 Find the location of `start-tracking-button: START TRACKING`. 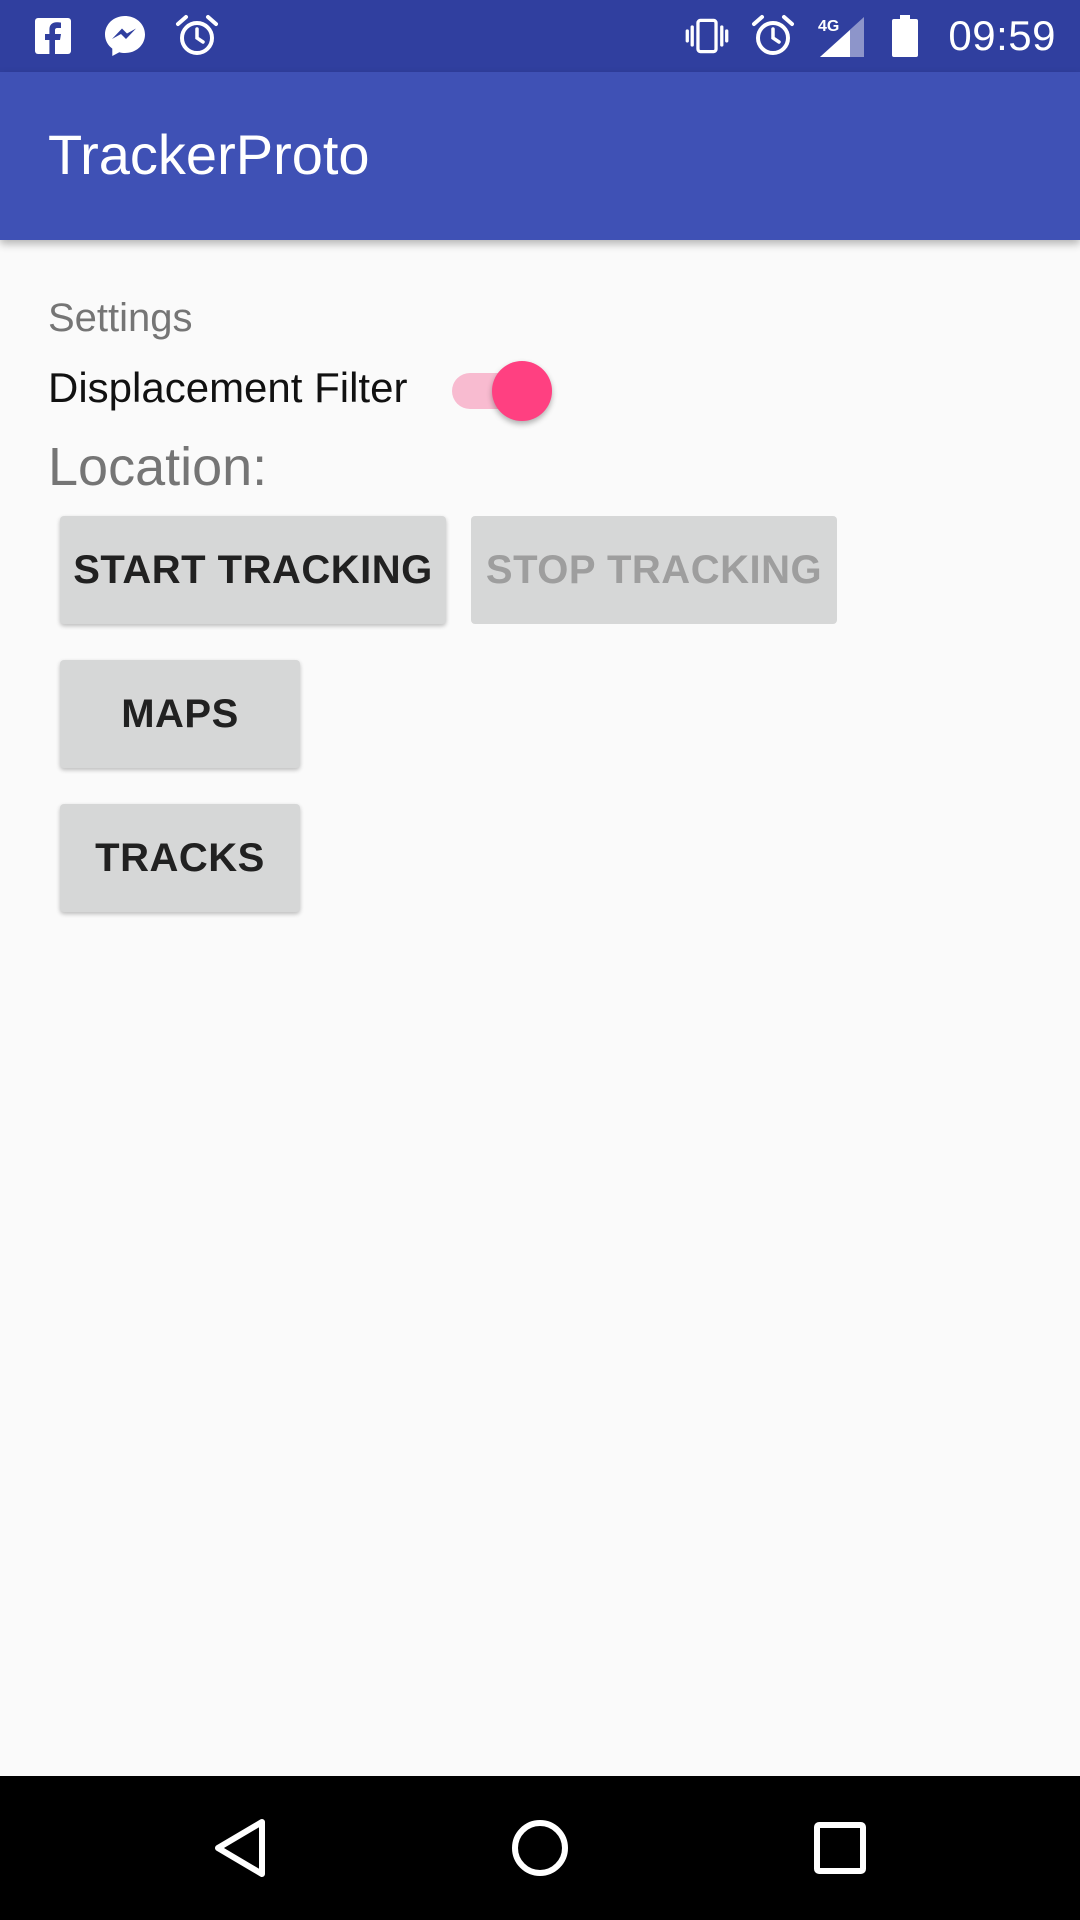

start-tracking-button: START TRACKING is located at coordinates (253, 570).